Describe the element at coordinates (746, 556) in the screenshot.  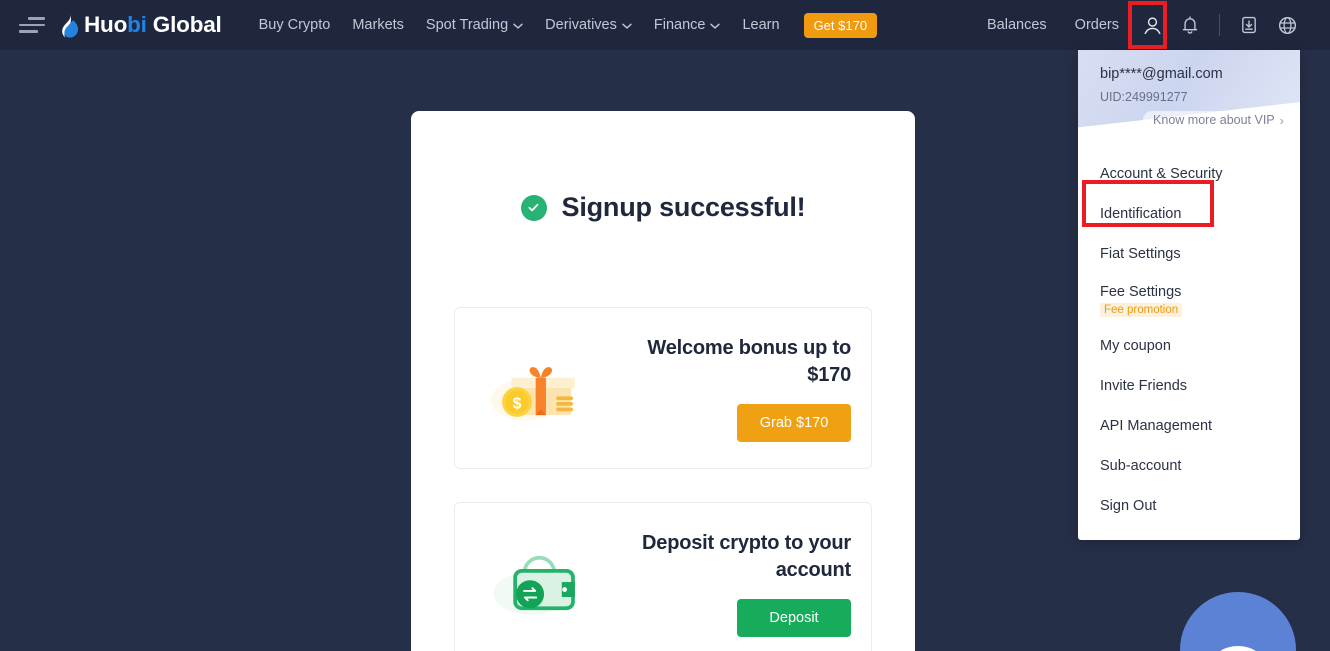
I see `promo-title: Deposit crypto to your account` at that location.